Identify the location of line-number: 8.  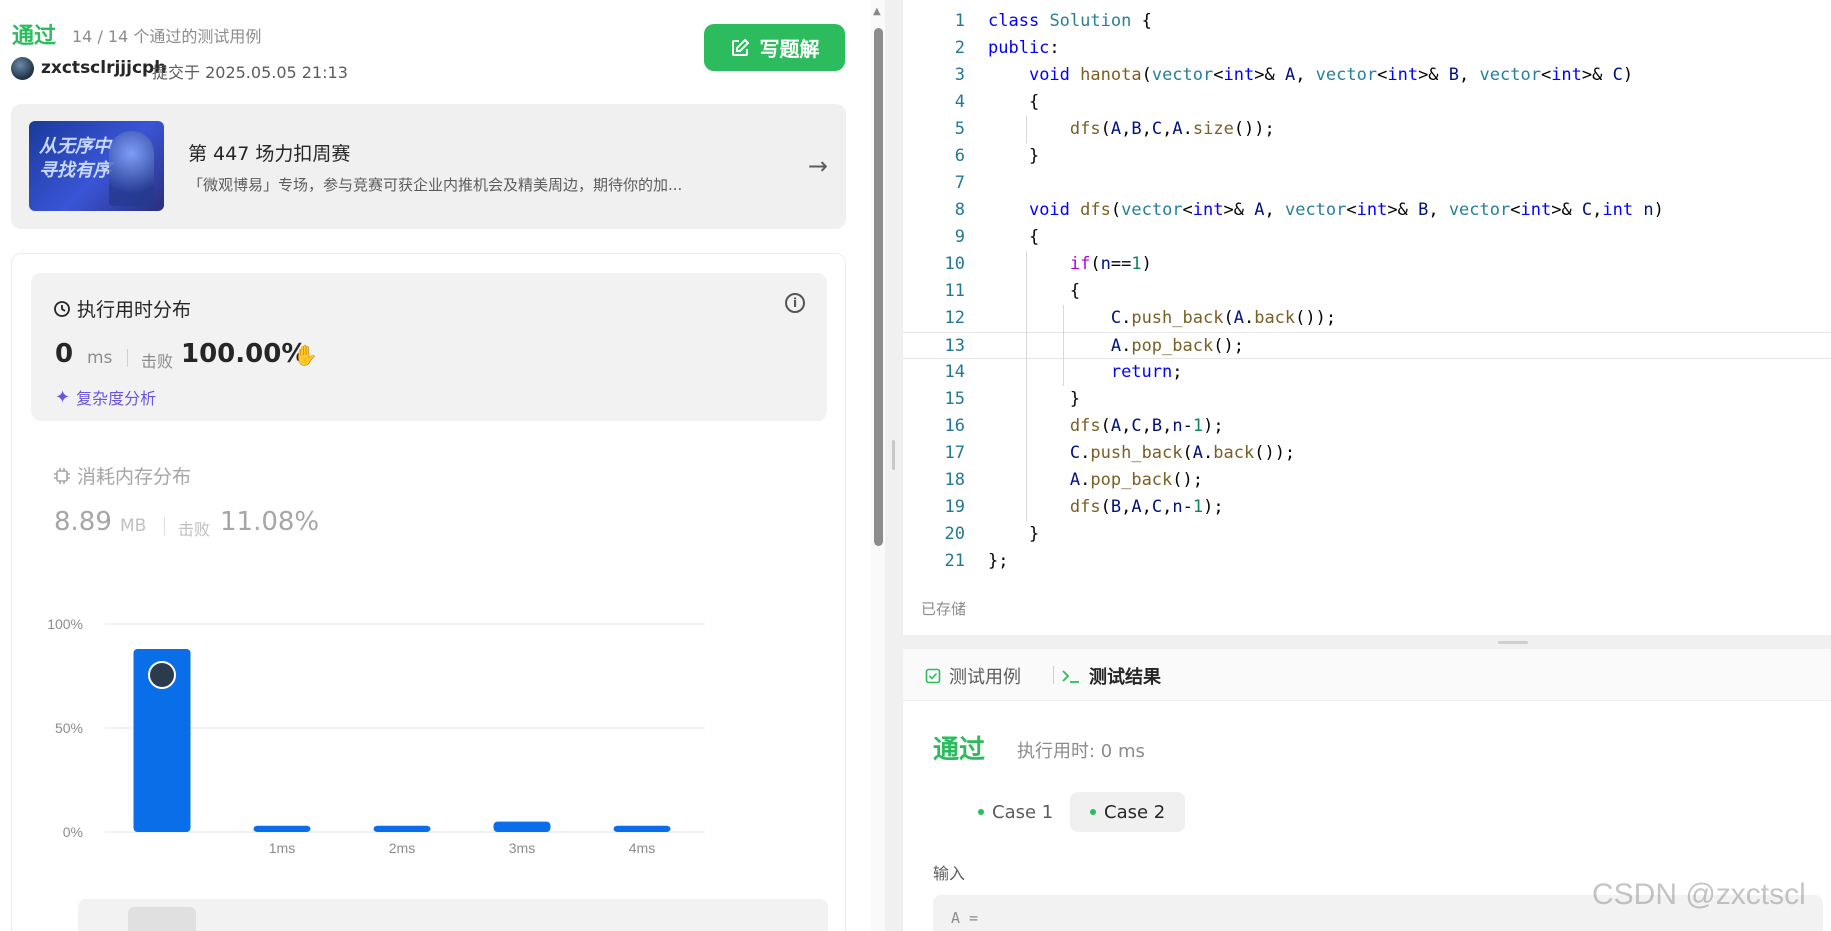
(959, 210).